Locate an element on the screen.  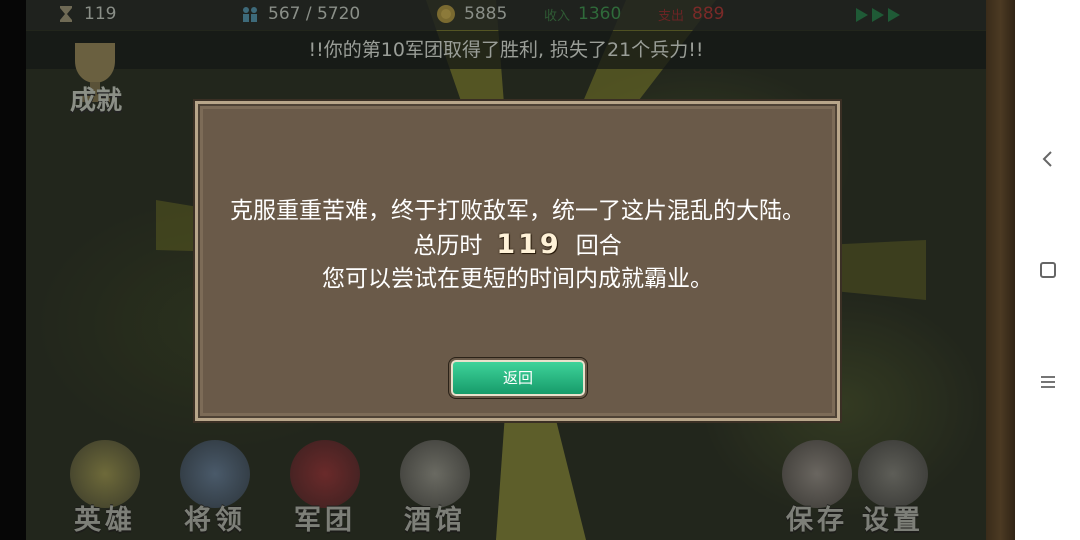
menu-tavern-label: 酒馆 is located at coordinates (435, 520).